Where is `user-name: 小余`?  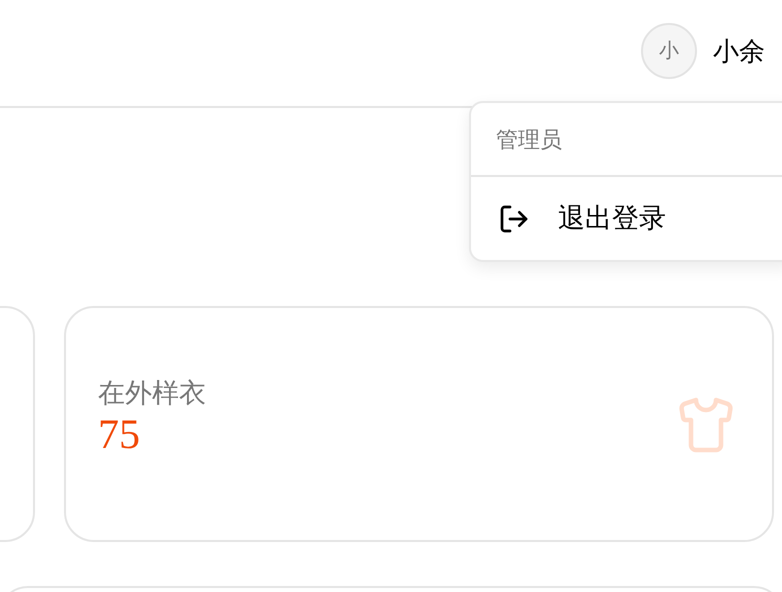
user-name: 小余 is located at coordinates (739, 51).